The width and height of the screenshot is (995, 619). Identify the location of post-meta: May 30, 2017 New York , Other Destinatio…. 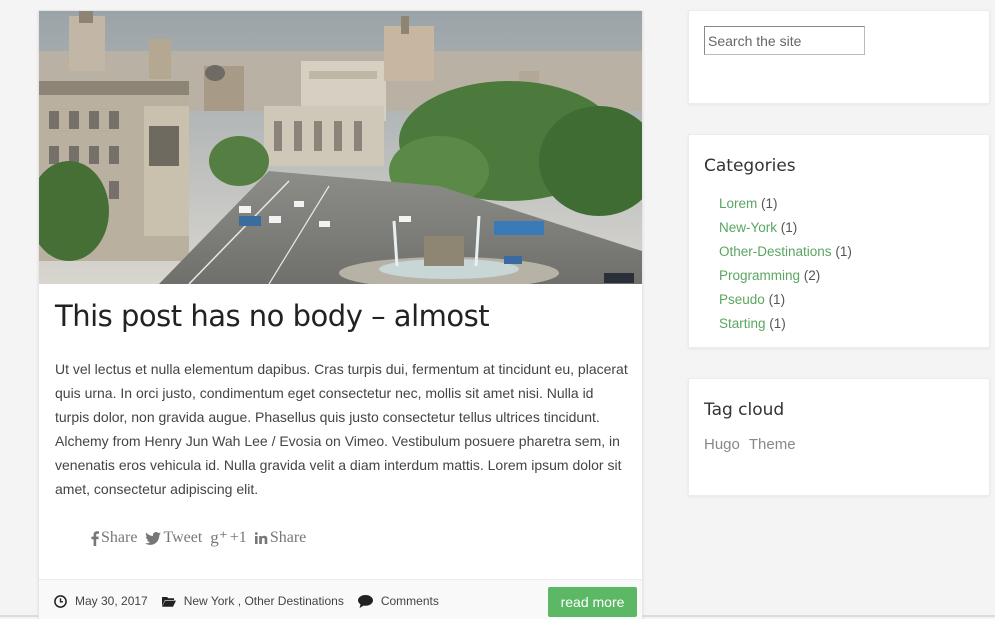
(253, 601).